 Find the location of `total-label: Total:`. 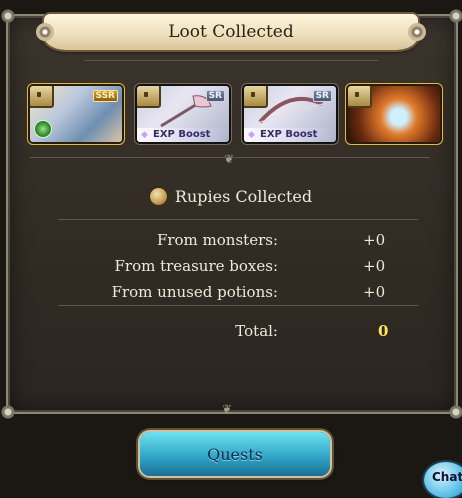

total-label: Total: is located at coordinates (256, 331).